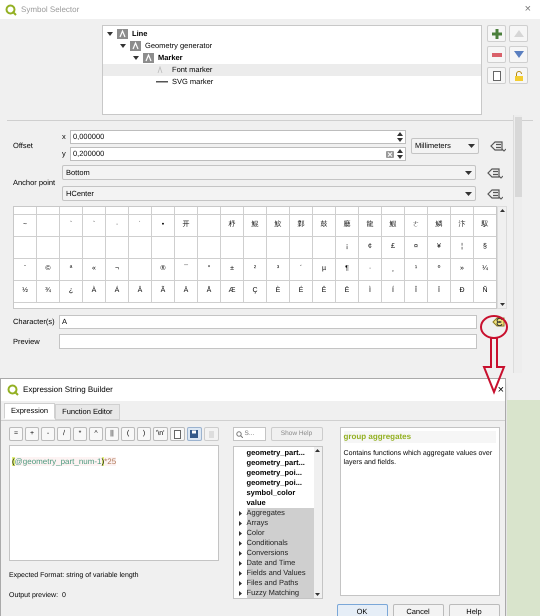  I want to click on remove-layer-button, so click(496, 54).